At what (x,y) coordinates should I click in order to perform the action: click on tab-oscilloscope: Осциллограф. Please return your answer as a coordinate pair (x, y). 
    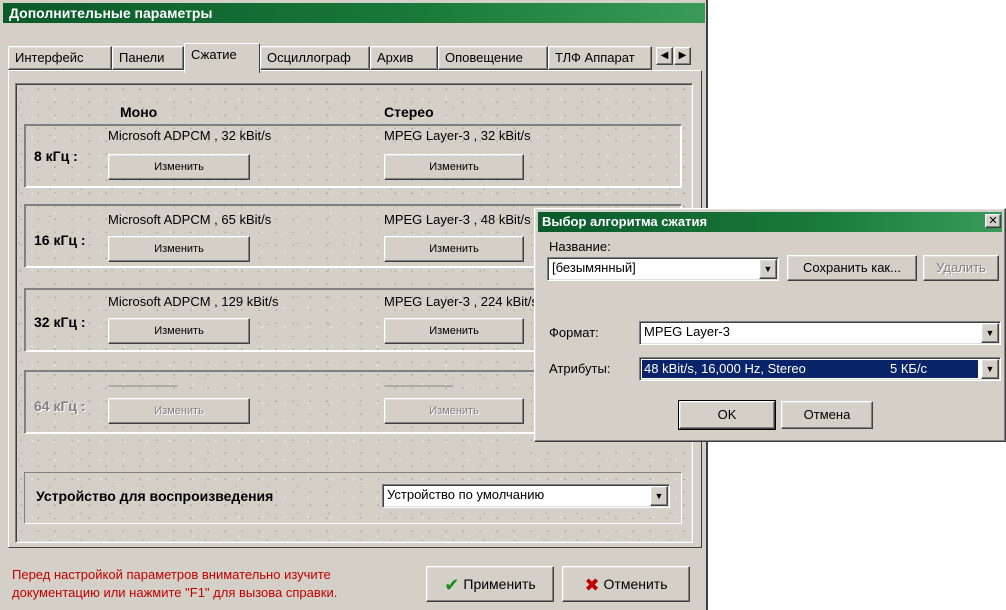
    Looking at the image, I should click on (315, 58).